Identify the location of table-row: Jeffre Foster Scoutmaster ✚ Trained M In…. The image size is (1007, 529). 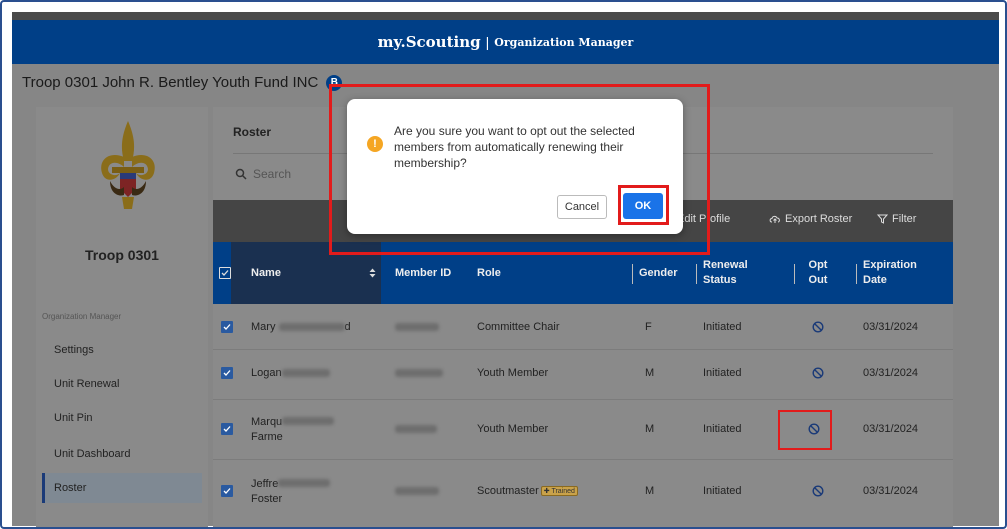
(583, 491).